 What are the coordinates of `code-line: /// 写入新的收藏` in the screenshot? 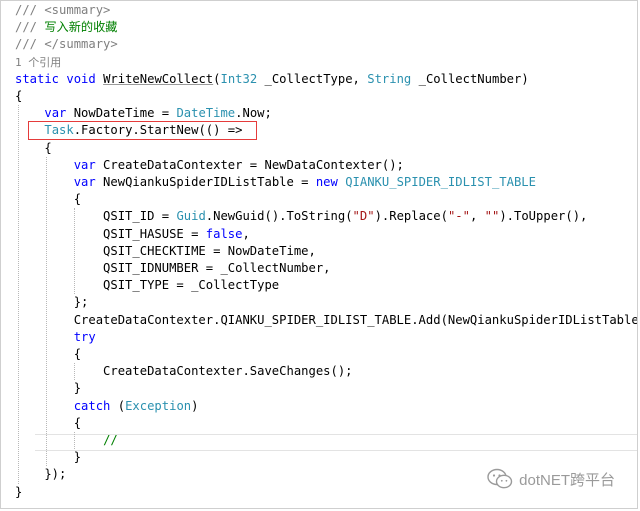 It's located at (66, 27).